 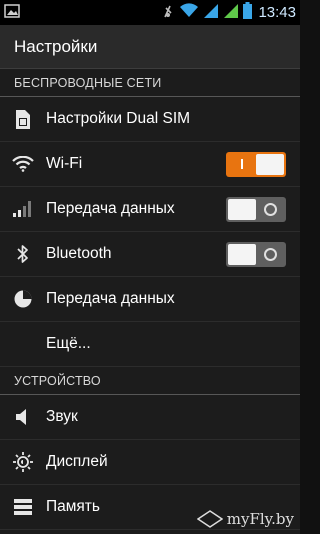 What do you see at coordinates (277, 12) in the screenshot?
I see `status-time: 13:43` at bounding box center [277, 12].